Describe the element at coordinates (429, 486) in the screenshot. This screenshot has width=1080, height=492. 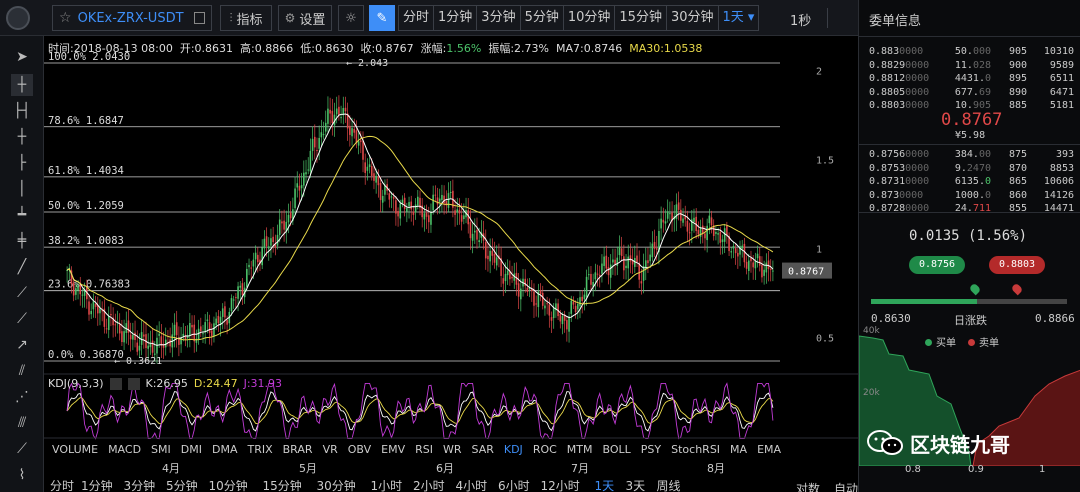
I see `timeframe-tab: 2小时` at that location.